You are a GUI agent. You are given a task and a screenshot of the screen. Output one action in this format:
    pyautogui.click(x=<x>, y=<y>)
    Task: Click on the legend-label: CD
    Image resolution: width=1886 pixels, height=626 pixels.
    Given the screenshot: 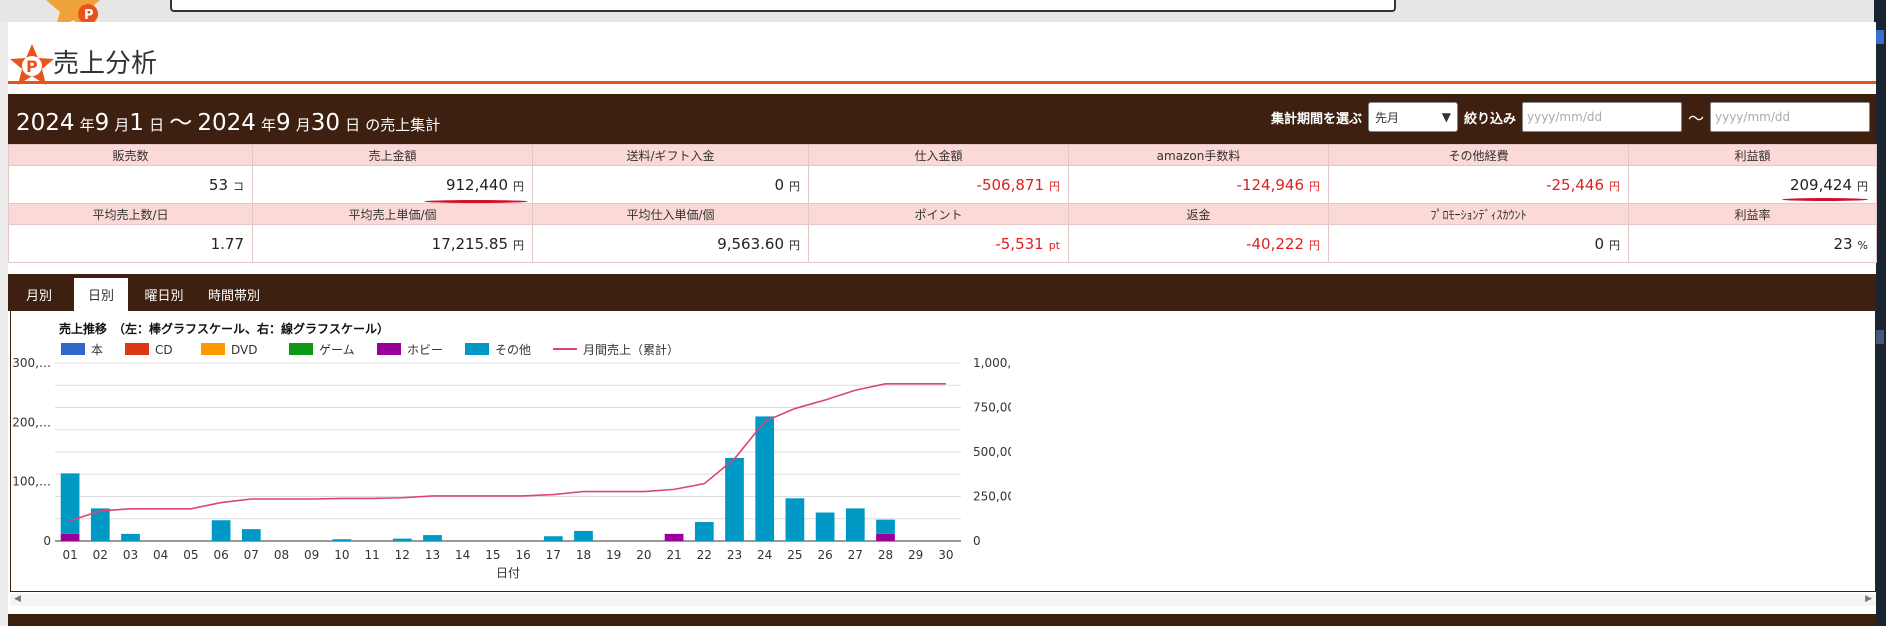 What is the action you would take?
    pyautogui.click(x=164, y=350)
    